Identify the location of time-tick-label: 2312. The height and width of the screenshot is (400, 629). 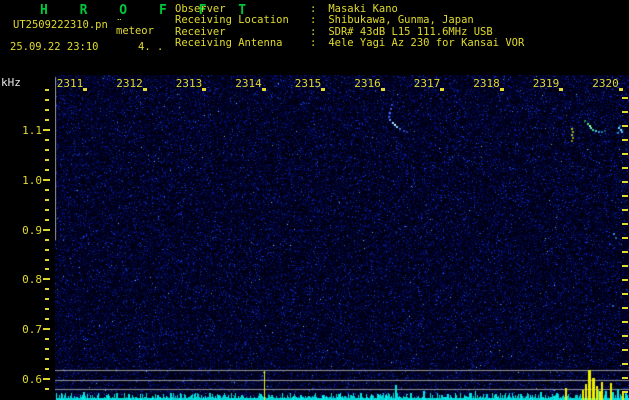
(129, 83).